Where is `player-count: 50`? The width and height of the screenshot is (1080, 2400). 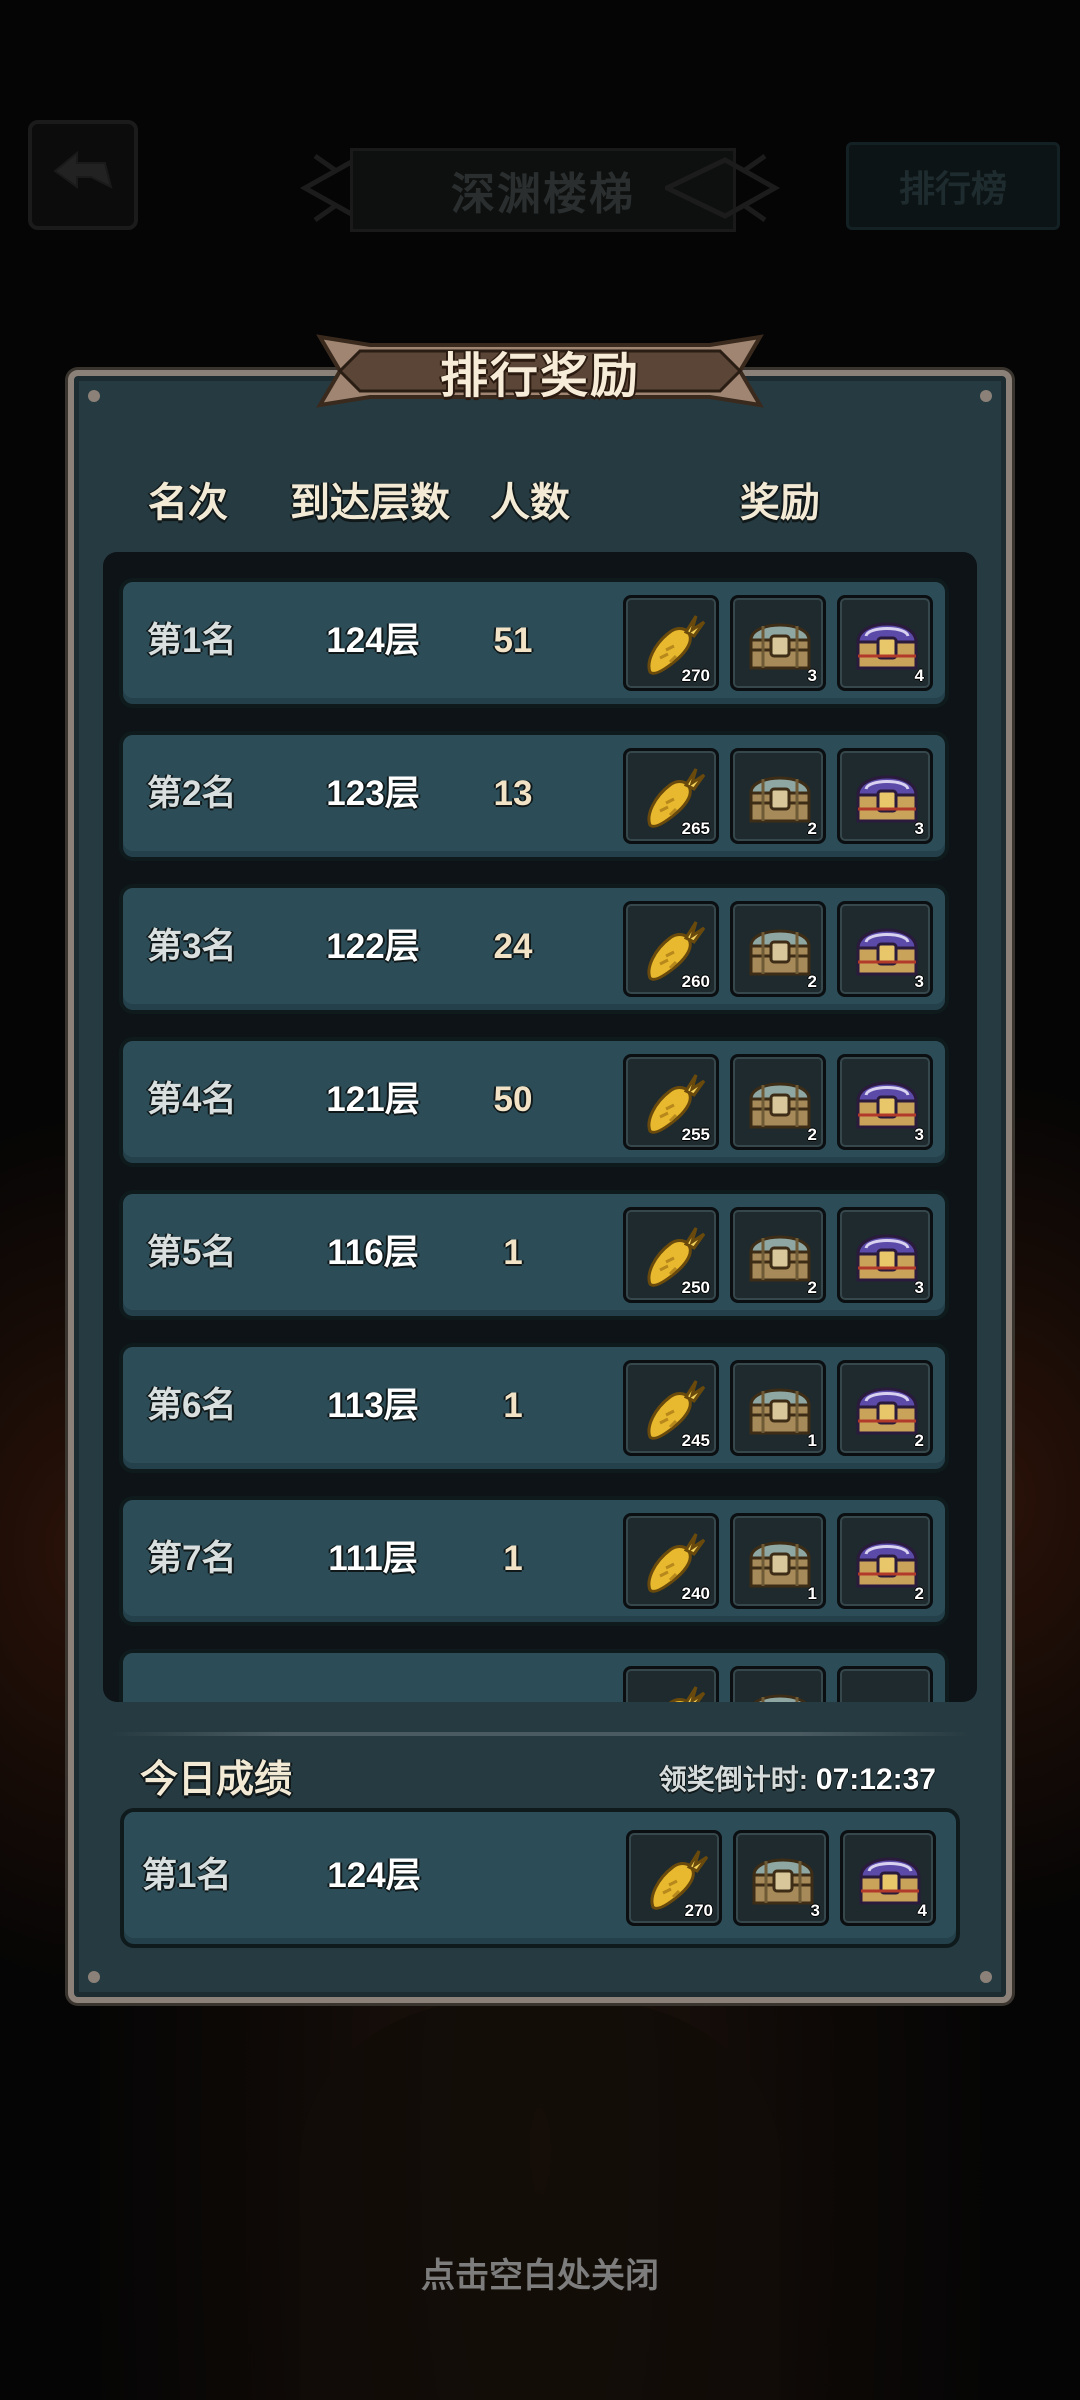
player-count: 50 is located at coordinates (513, 1099).